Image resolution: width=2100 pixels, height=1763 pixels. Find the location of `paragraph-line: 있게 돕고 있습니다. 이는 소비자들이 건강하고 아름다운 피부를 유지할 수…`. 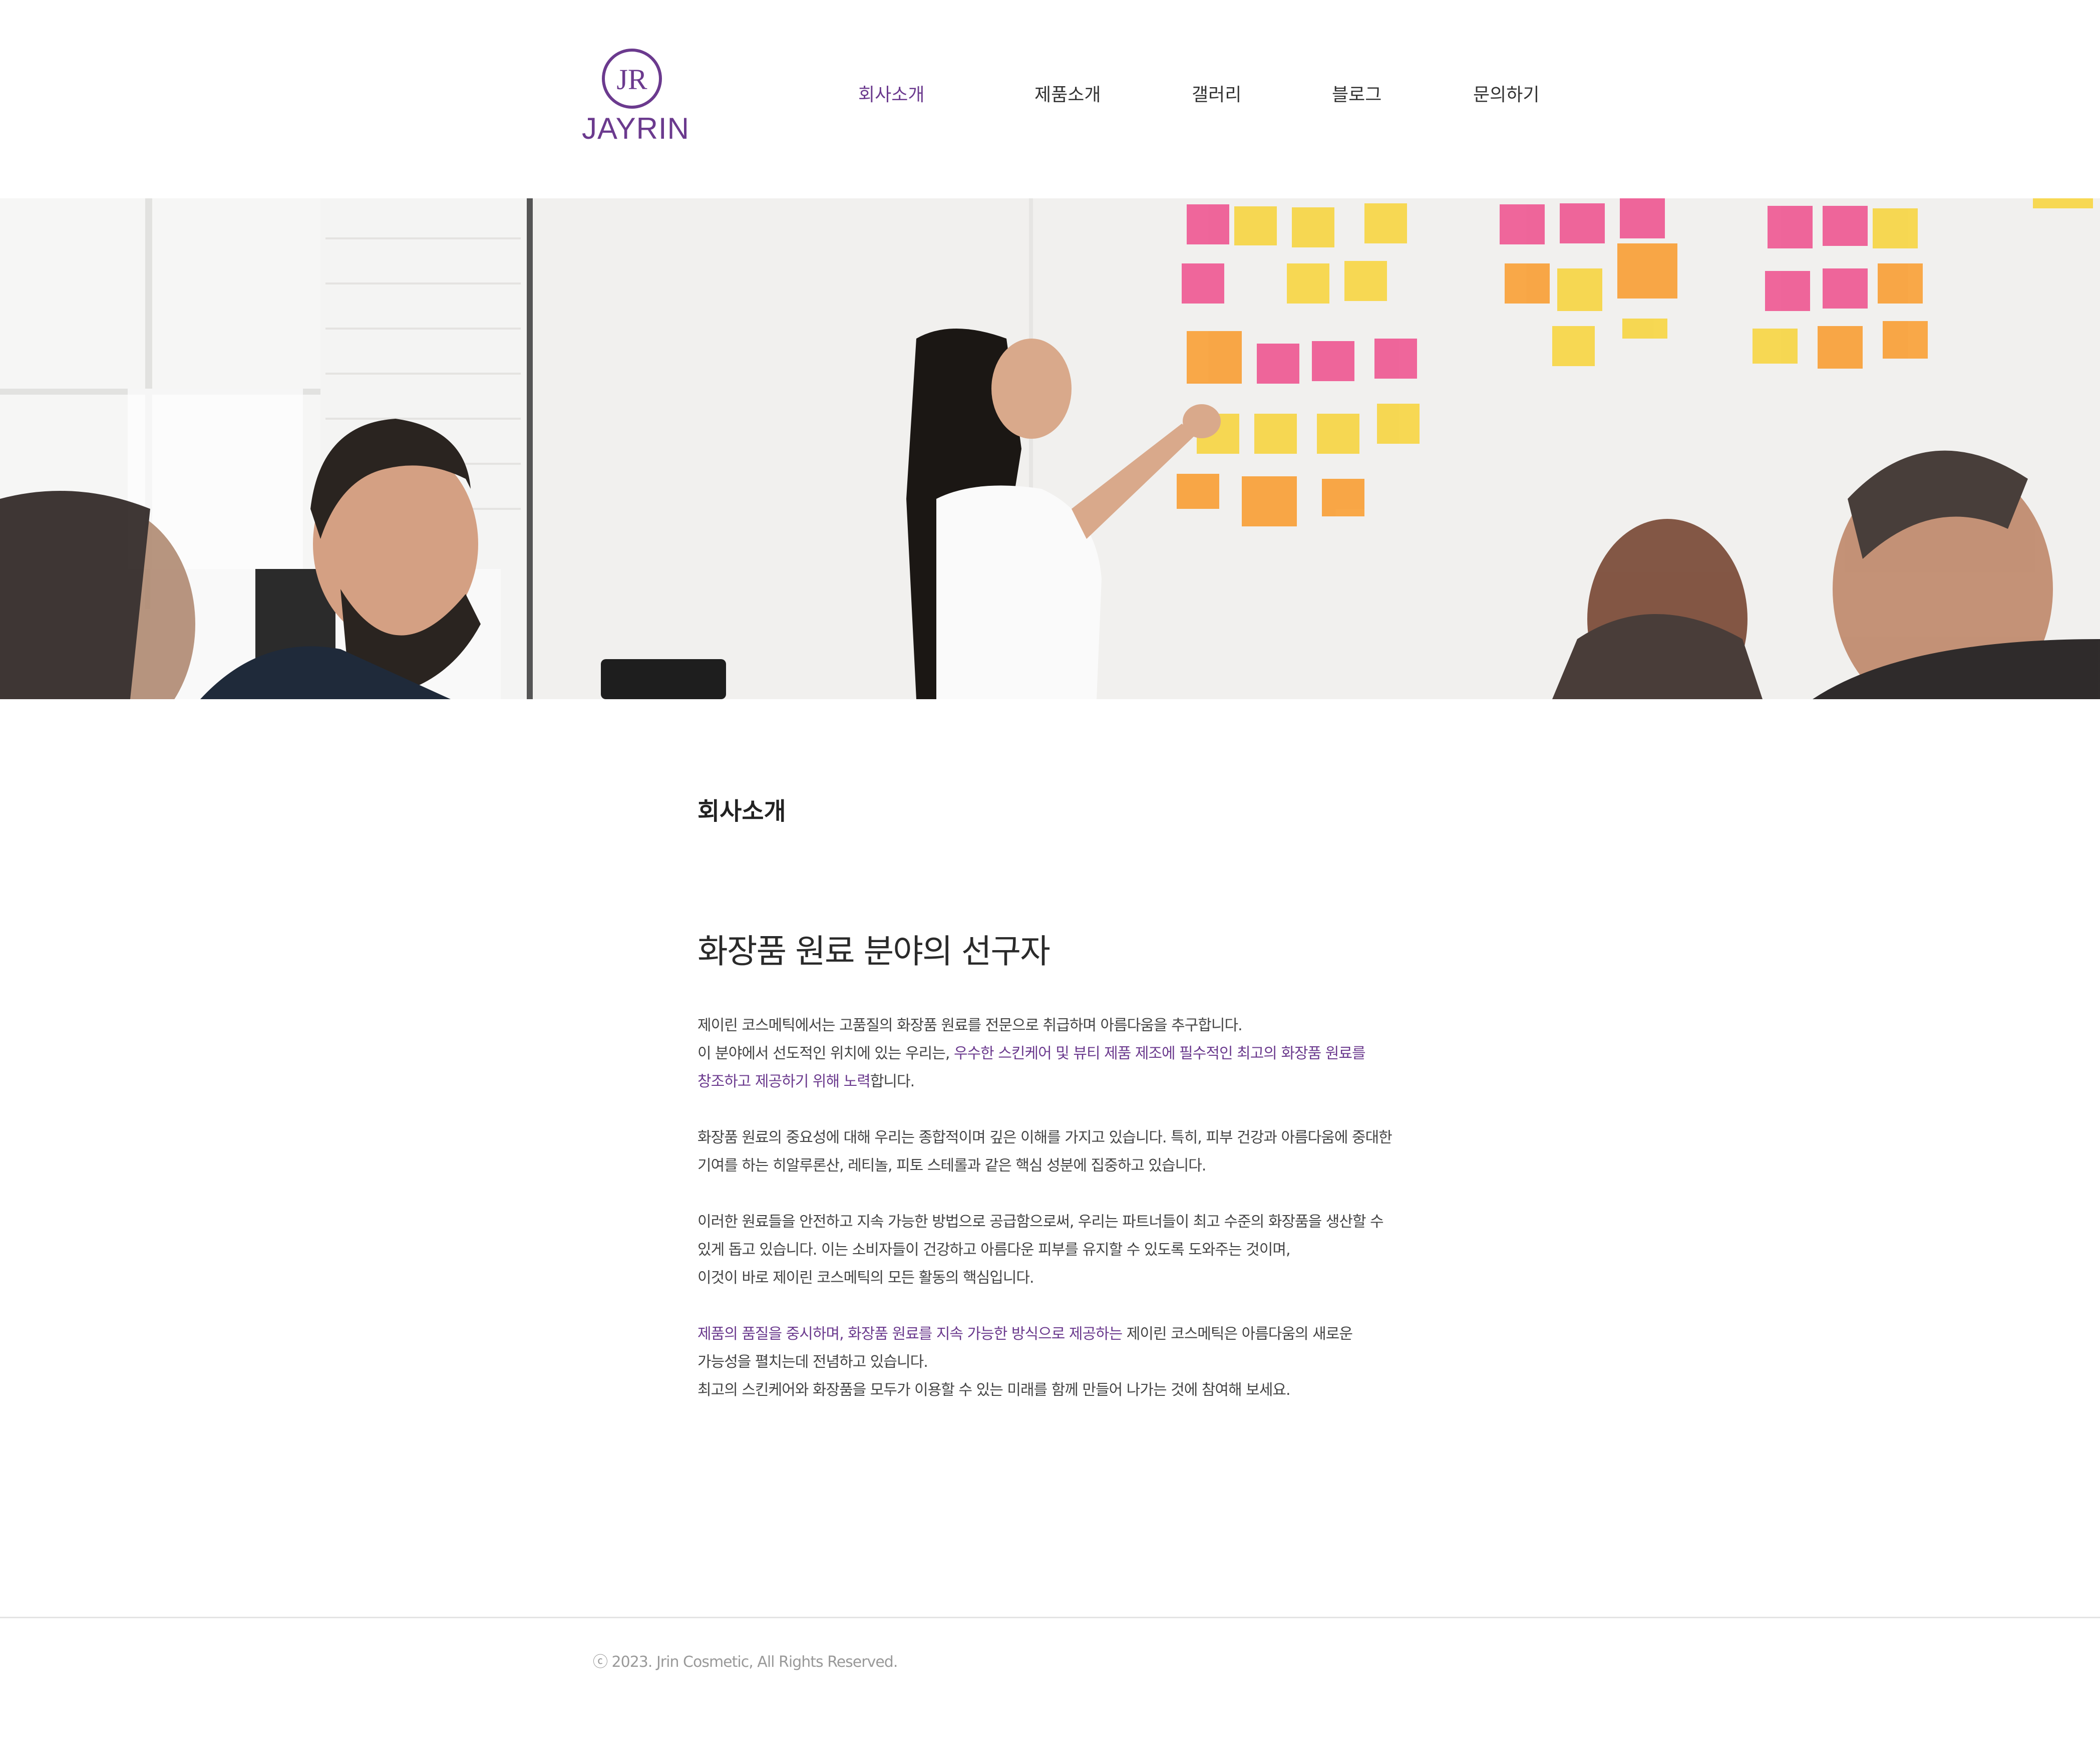

paragraph-line: 있게 돕고 있습니다. 이는 소비자들이 건강하고 아름다운 피부를 유지할 수… is located at coordinates (1053, 1250).